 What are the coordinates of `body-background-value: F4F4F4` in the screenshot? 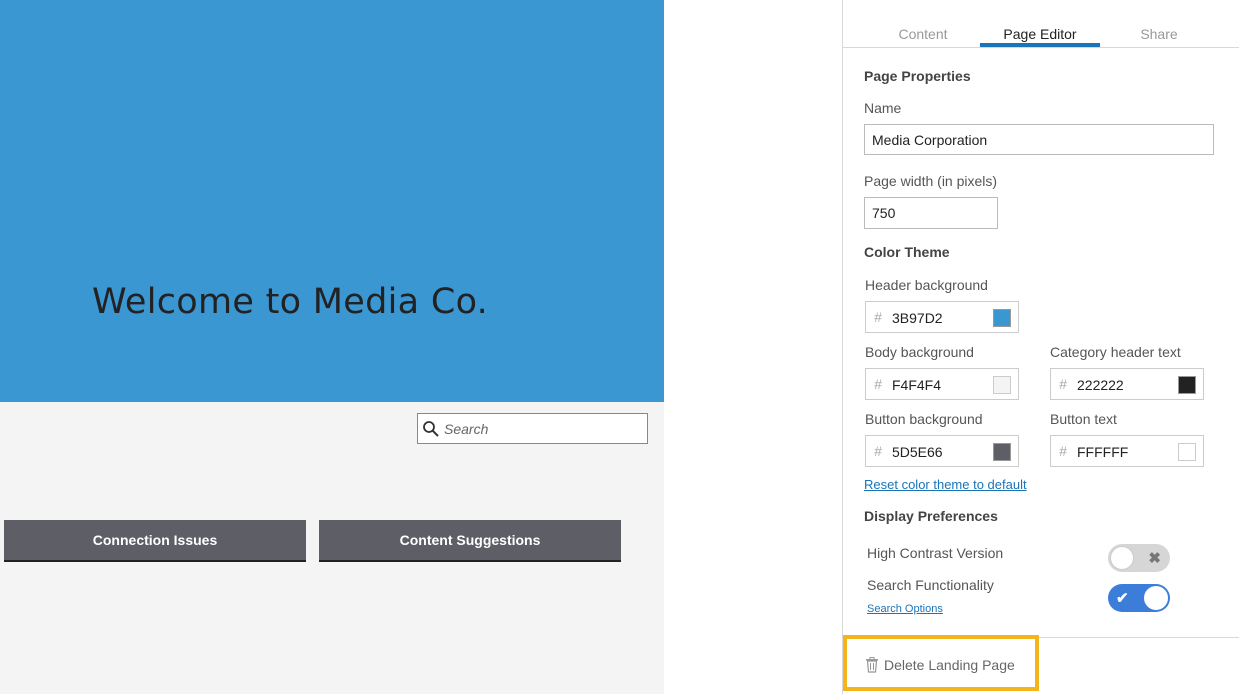 It's located at (917, 385).